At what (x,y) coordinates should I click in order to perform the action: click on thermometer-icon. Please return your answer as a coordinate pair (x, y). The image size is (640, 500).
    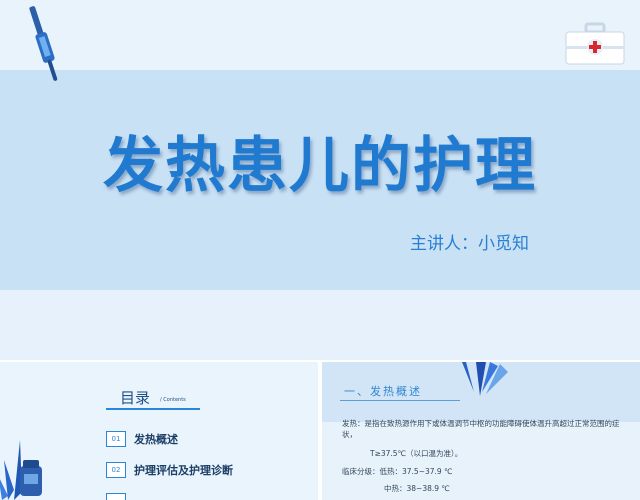
    Looking at the image, I should click on (43, 43).